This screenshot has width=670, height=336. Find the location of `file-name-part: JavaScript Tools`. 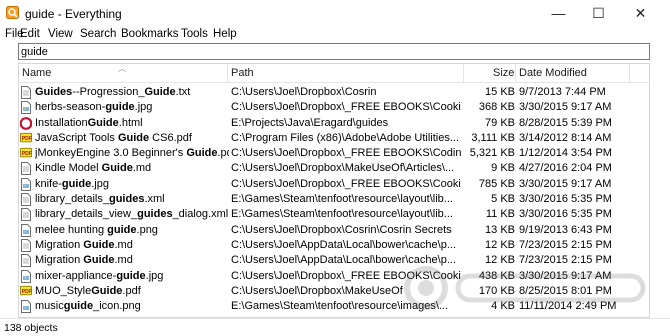

file-name-part: JavaScript Tools is located at coordinates (76, 137).